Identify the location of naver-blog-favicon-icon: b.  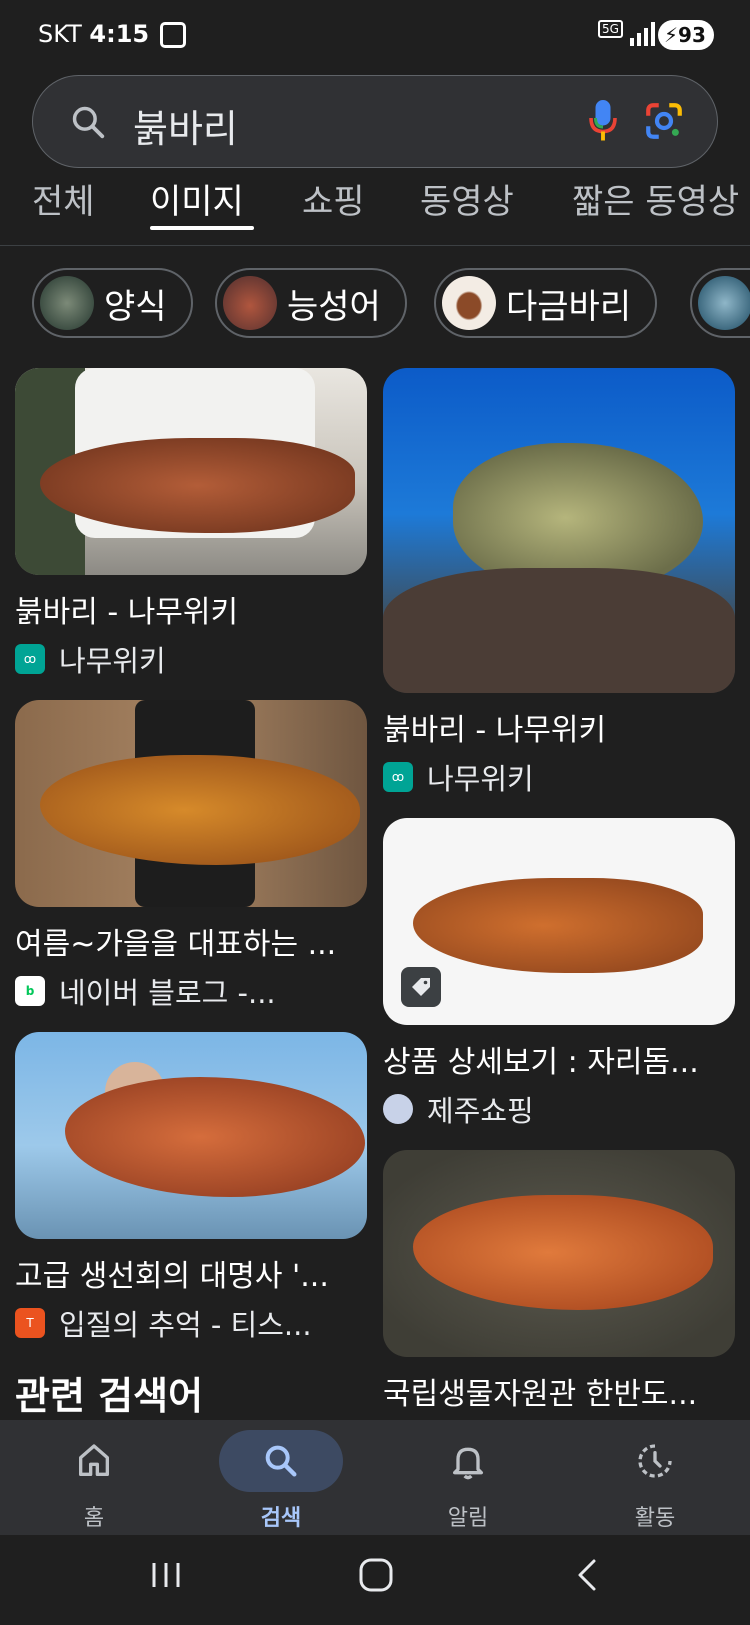
(30, 991).